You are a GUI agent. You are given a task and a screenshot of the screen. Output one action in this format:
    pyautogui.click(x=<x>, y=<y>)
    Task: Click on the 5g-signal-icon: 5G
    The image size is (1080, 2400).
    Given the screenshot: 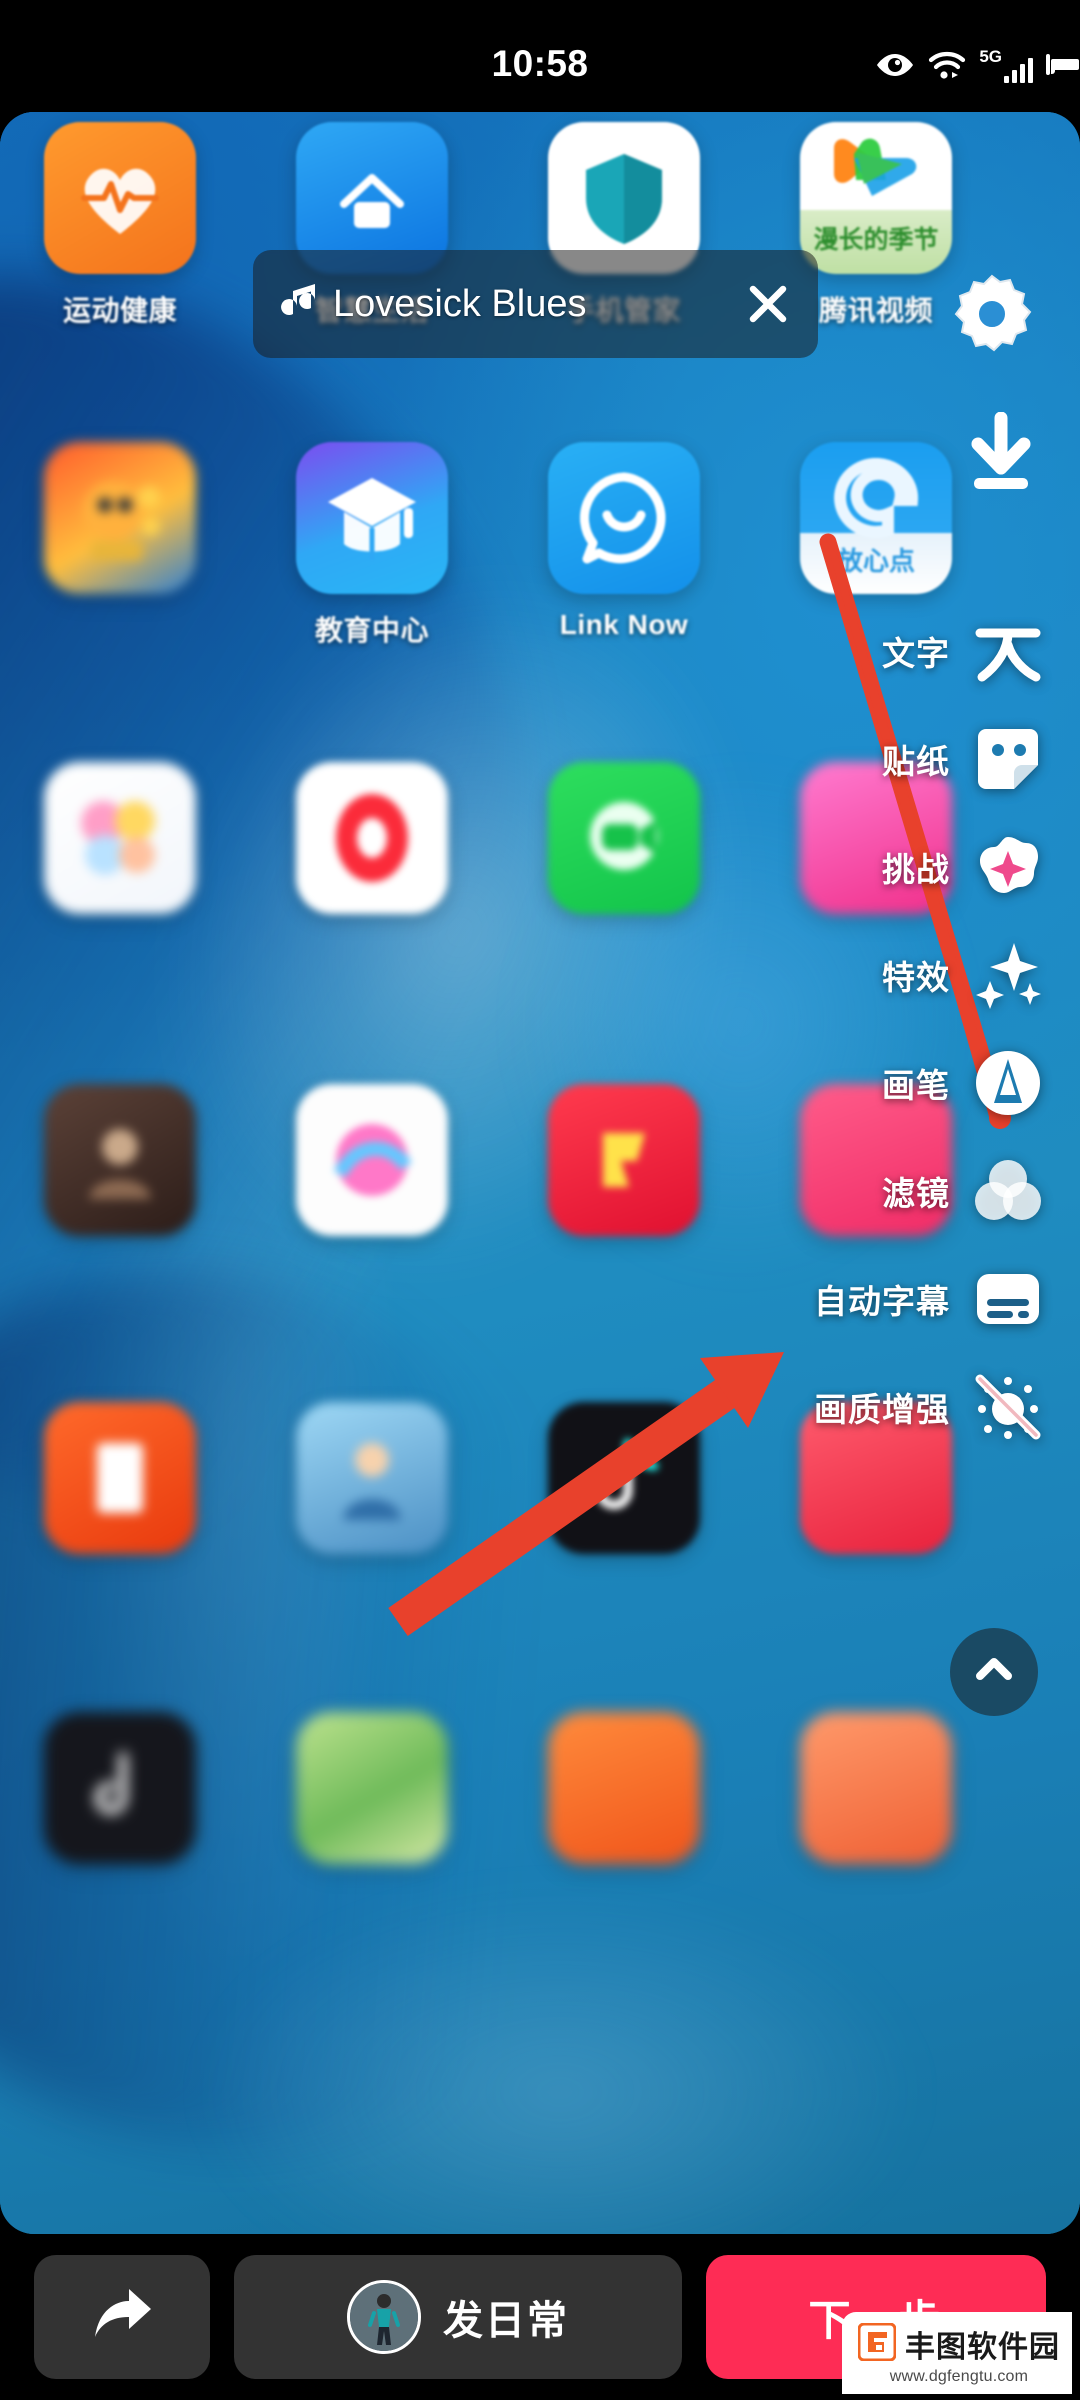 What is the action you would take?
    pyautogui.click(x=1006, y=65)
    